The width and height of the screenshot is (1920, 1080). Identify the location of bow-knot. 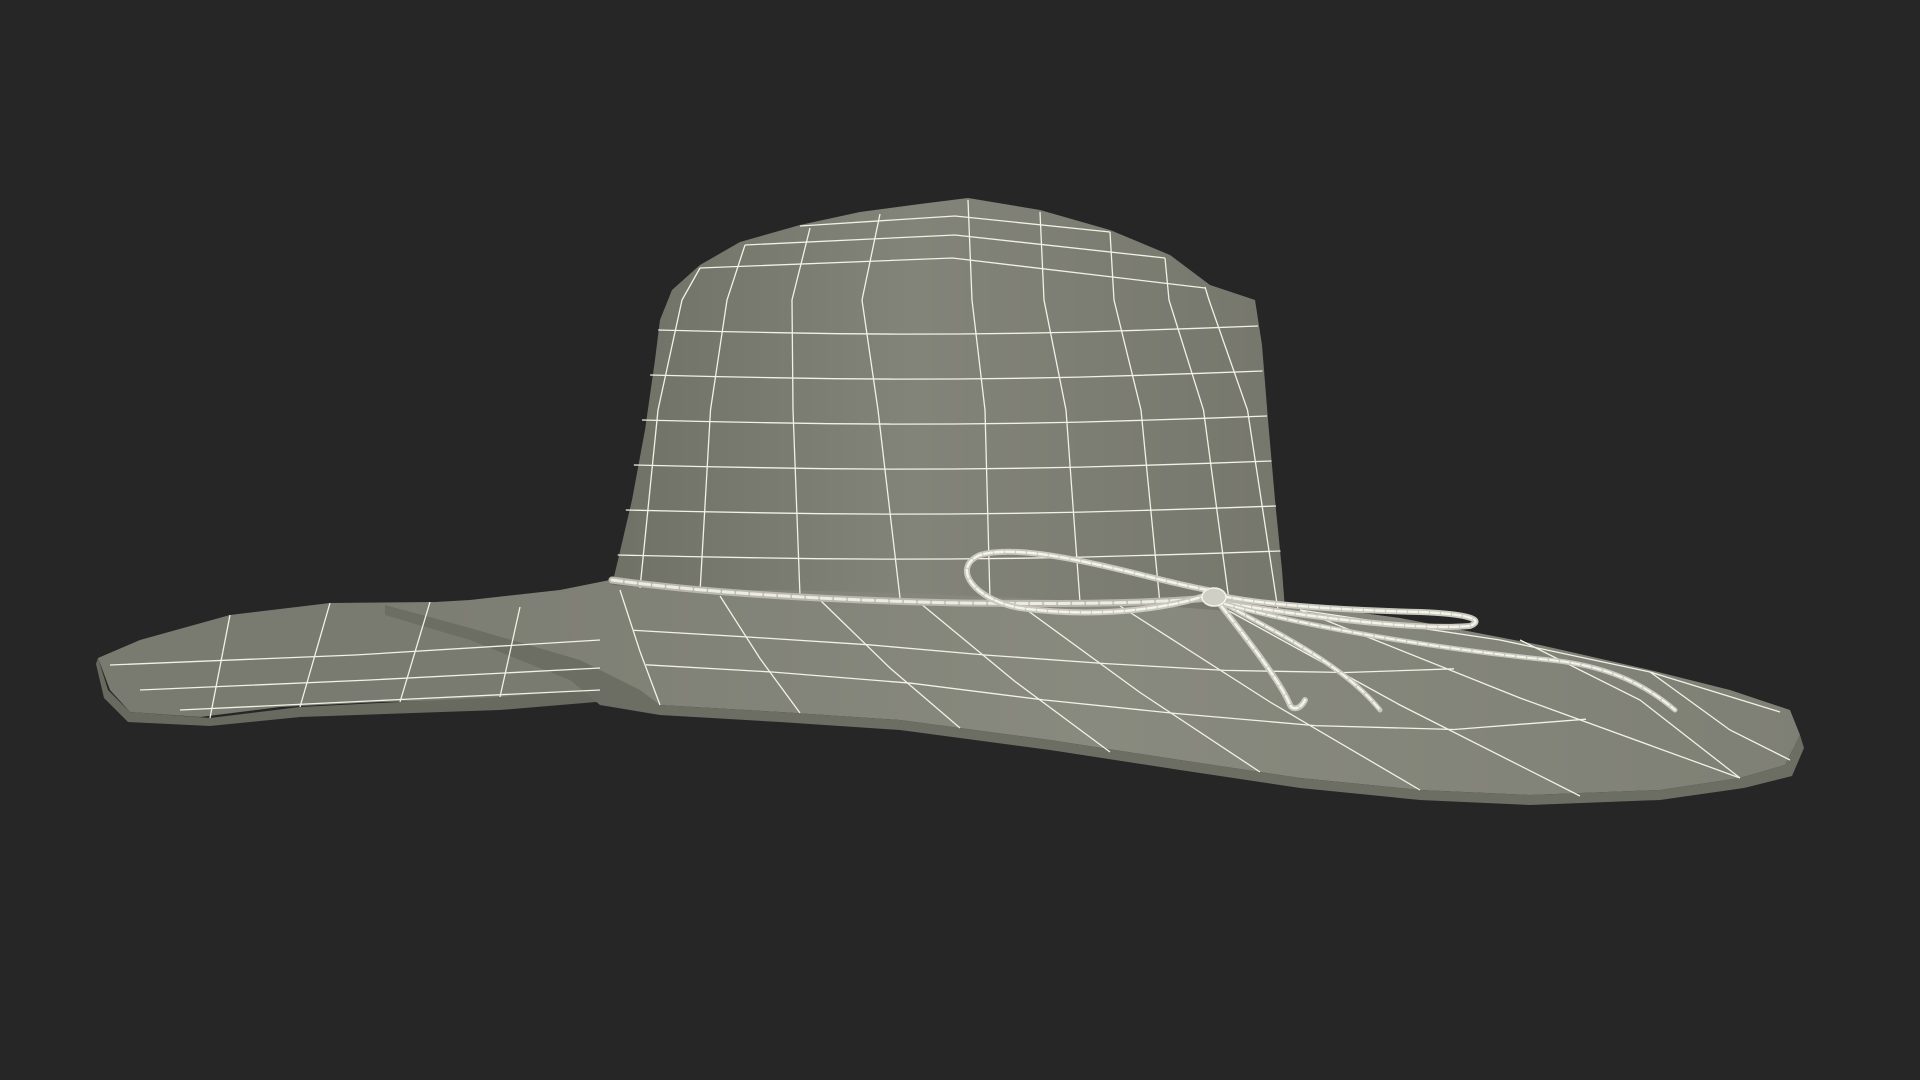
(1214, 597).